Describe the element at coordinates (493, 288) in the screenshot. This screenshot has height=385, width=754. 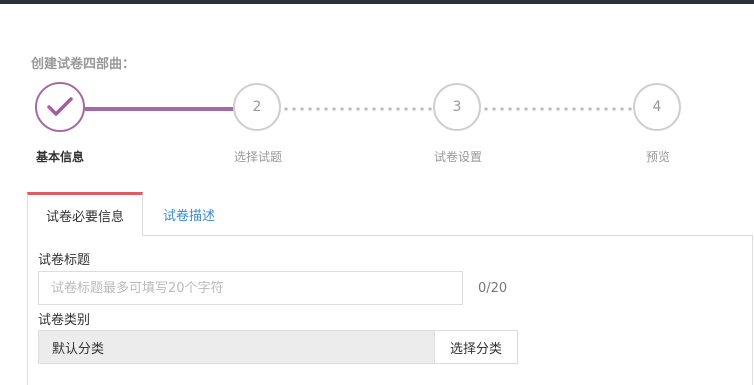
I see `title-char-counter: 0/20` at that location.